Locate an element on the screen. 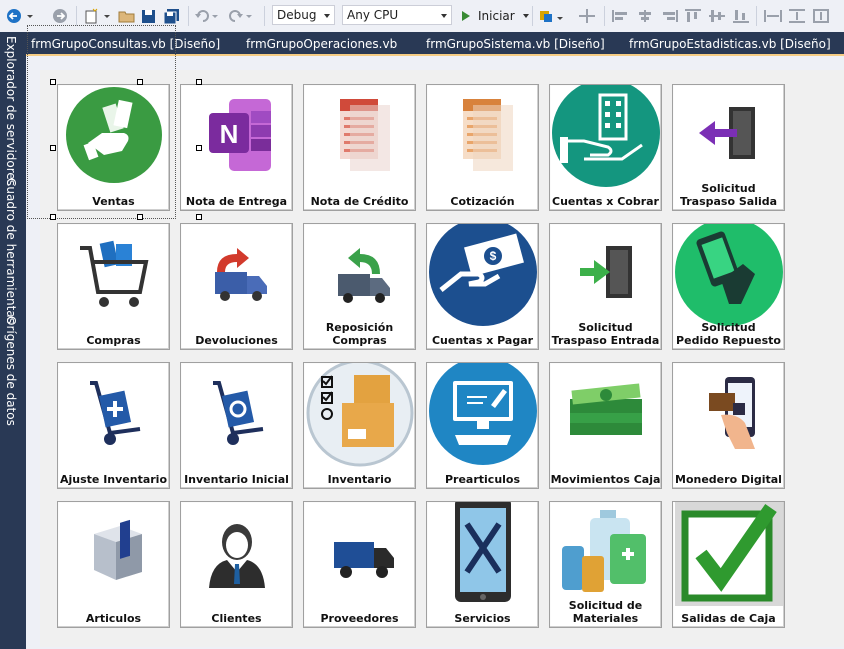  tile-button: Articulos is located at coordinates (113, 564).